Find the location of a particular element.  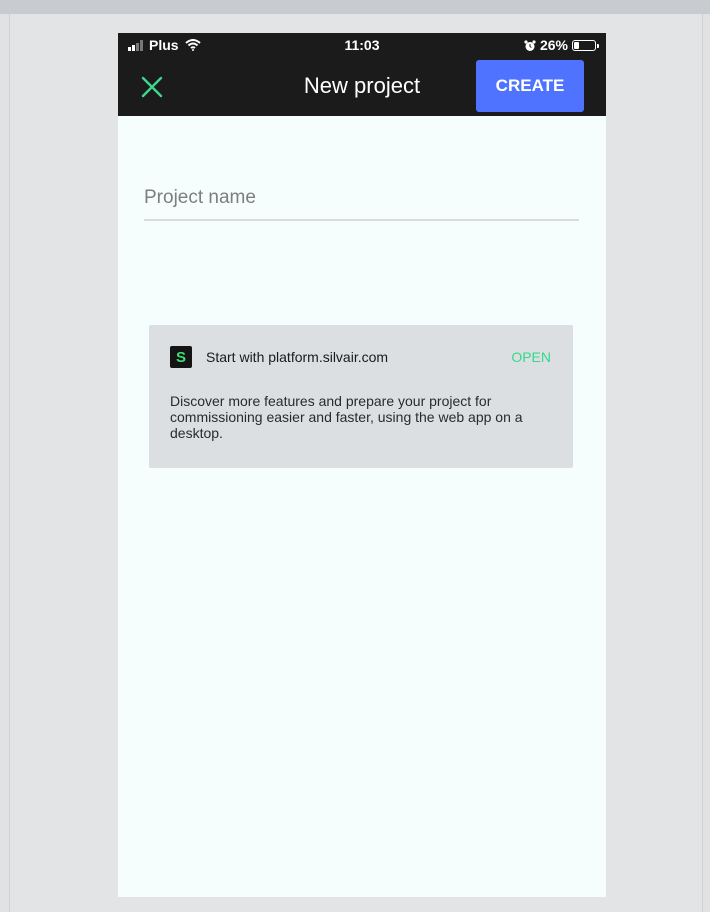

status-right: 26% is located at coordinates (561, 45).